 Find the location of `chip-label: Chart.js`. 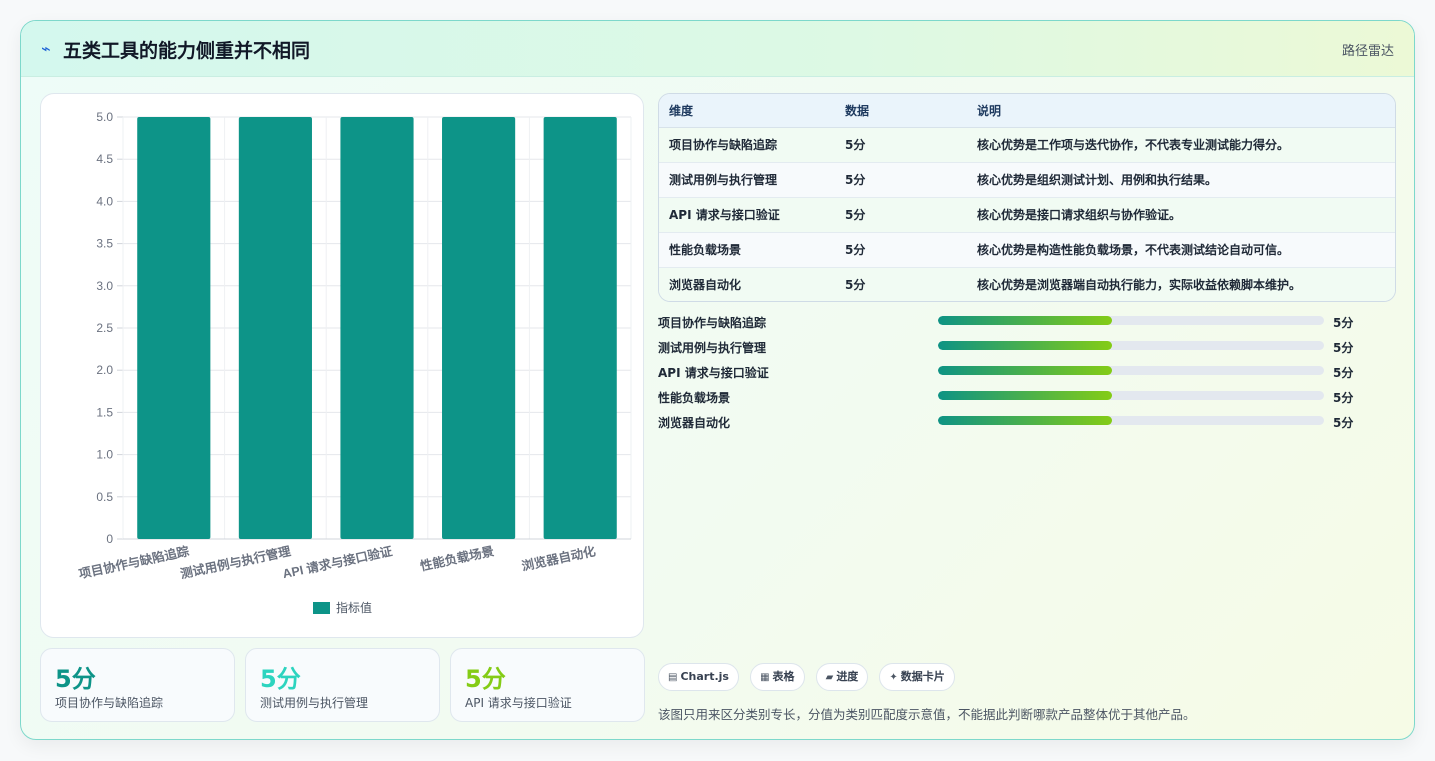

chip-label: Chart.js is located at coordinates (704, 676).